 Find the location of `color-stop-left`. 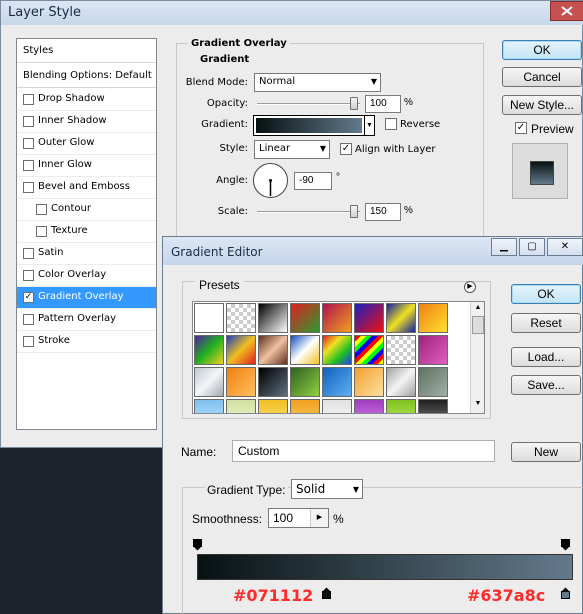

color-stop-left is located at coordinates (326, 593).